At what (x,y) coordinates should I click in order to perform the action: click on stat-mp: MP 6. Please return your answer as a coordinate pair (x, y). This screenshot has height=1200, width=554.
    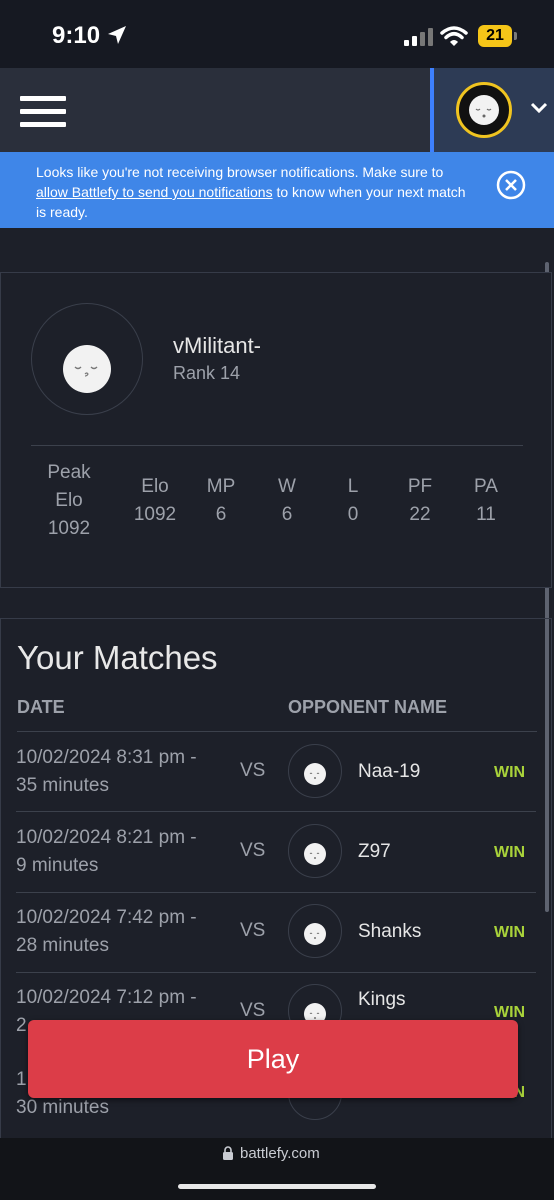
    Looking at the image, I should click on (221, 500).